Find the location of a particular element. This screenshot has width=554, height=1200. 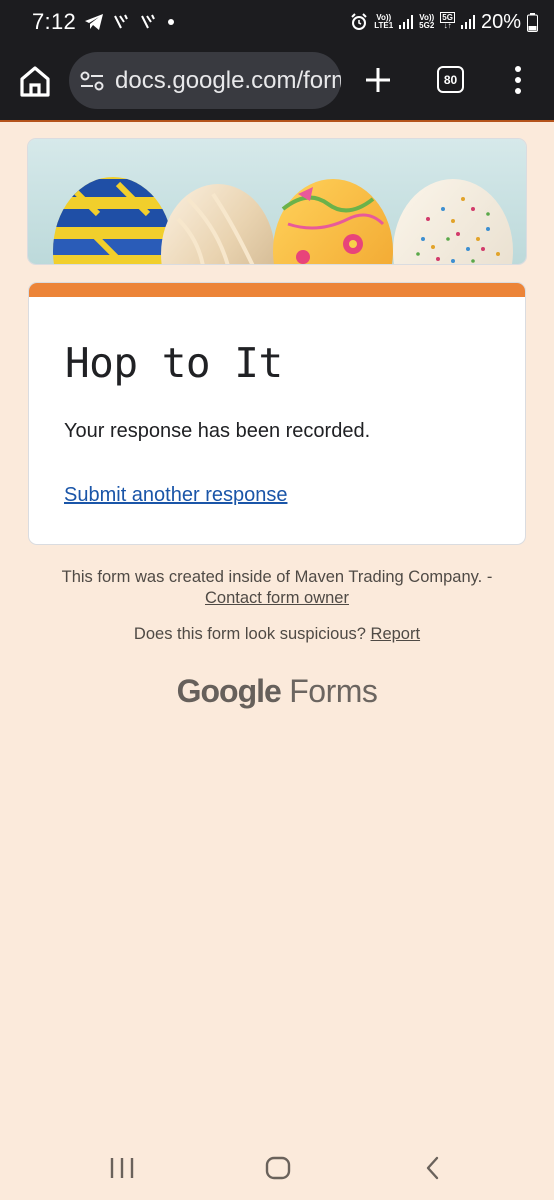

dot-icon is located at coordinates (171, 22).